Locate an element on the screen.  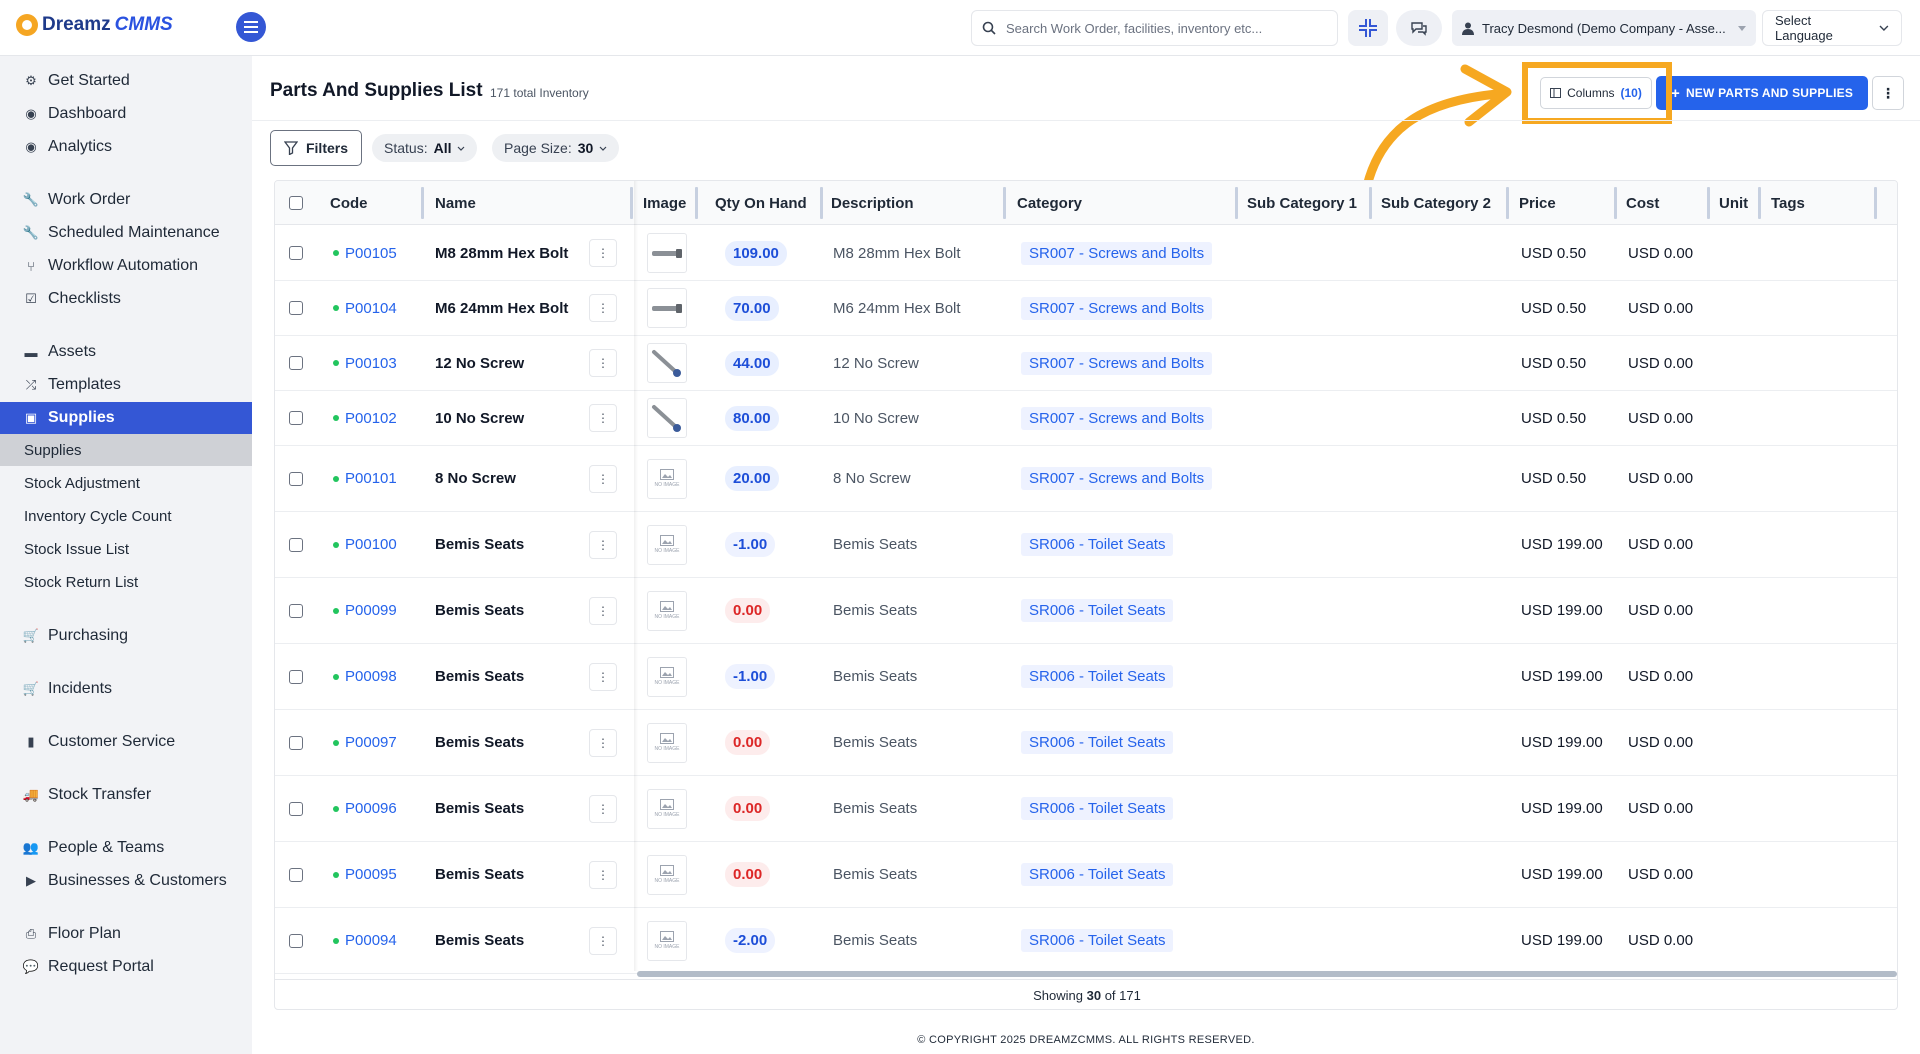
language-select: Select Language is located at coordinates (1832, 28).